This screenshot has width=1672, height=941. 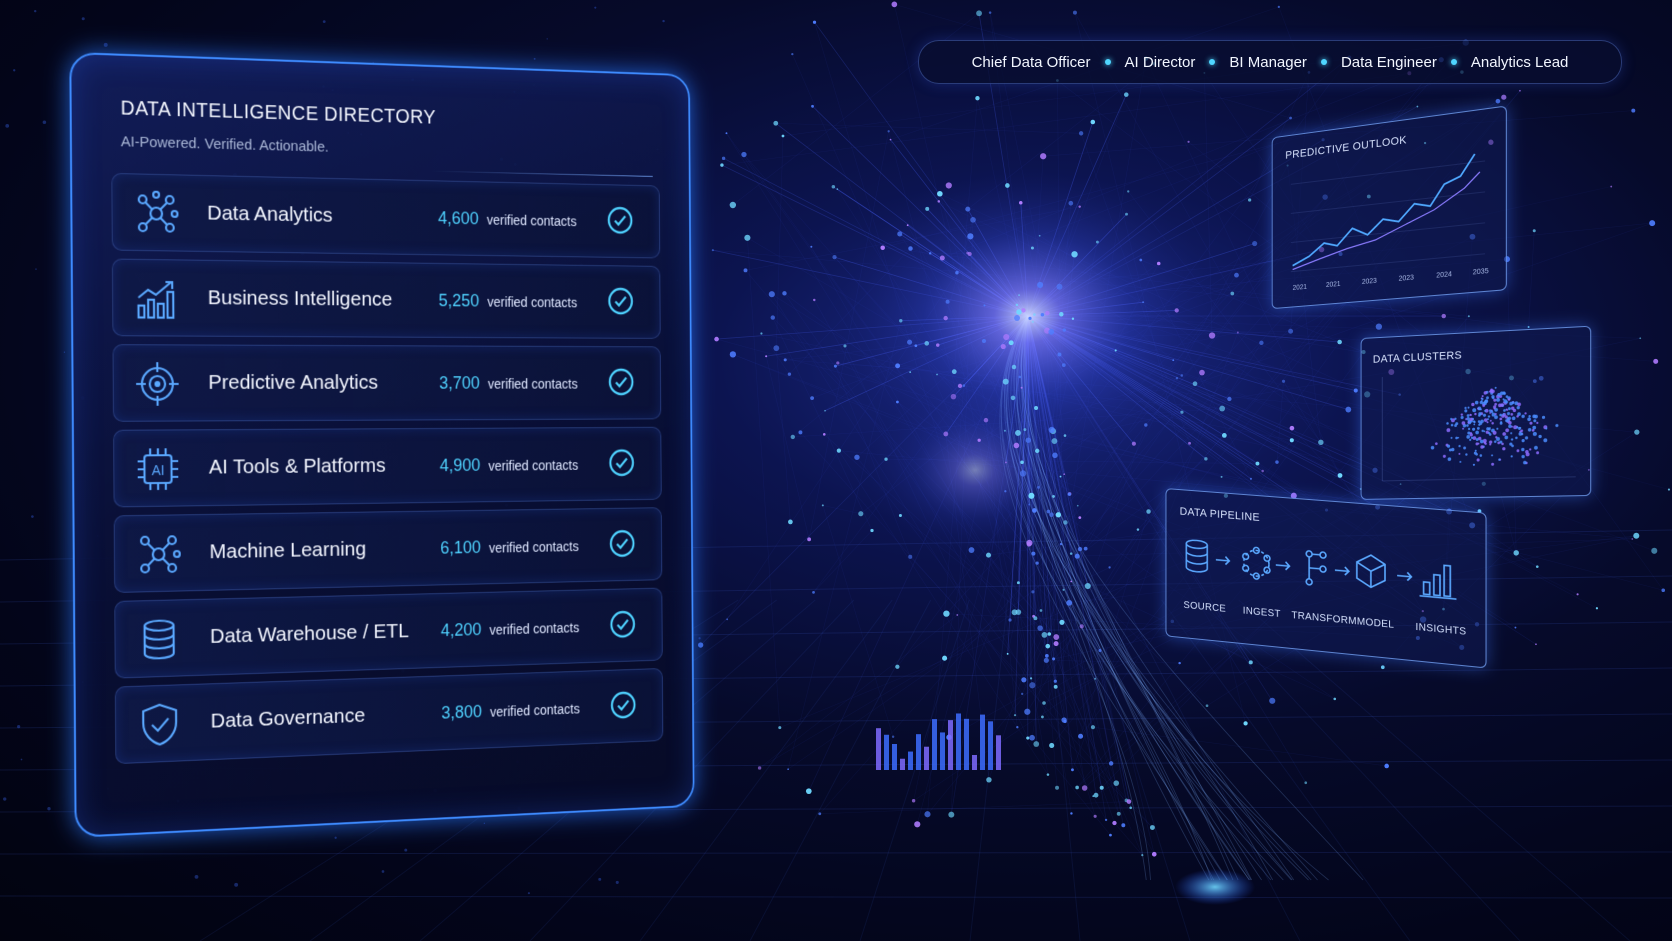 What do you see at coordinates (1520, 62) in the screenshot?
I see `role-analytics-lead: Analytics Lead` at bounding box center [1520, 62].